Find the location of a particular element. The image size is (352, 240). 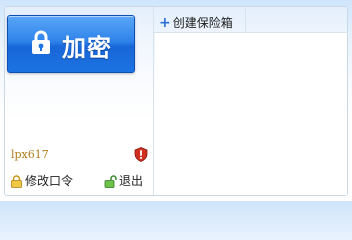

create-box-label: 创建保险箱 is located at coordinates (202, 23).